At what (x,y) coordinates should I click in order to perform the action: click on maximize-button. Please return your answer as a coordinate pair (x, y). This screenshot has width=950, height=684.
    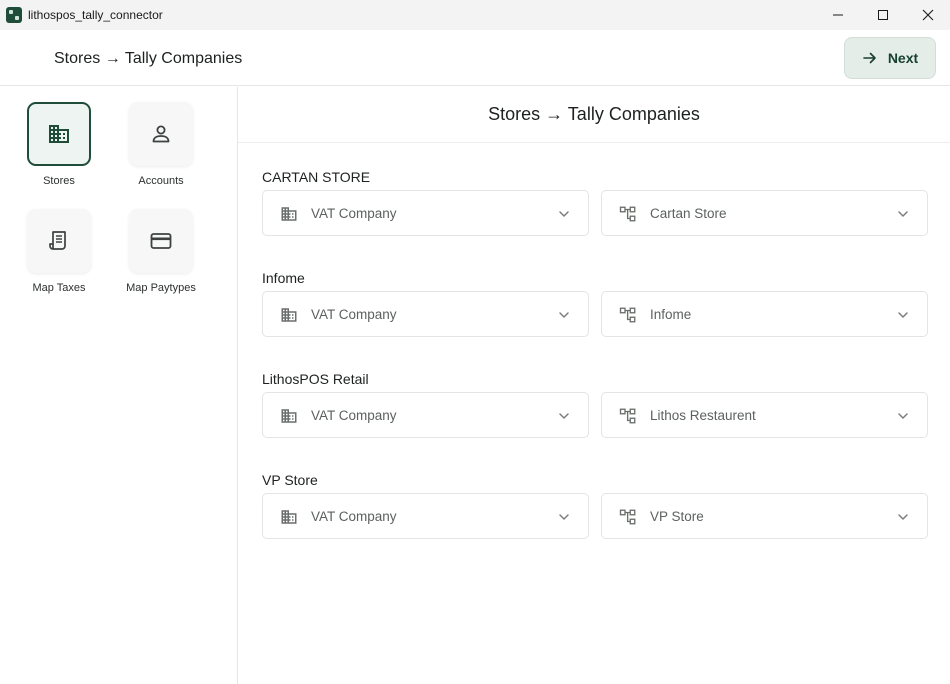
    Looking at the image, I should click on (883, 15).